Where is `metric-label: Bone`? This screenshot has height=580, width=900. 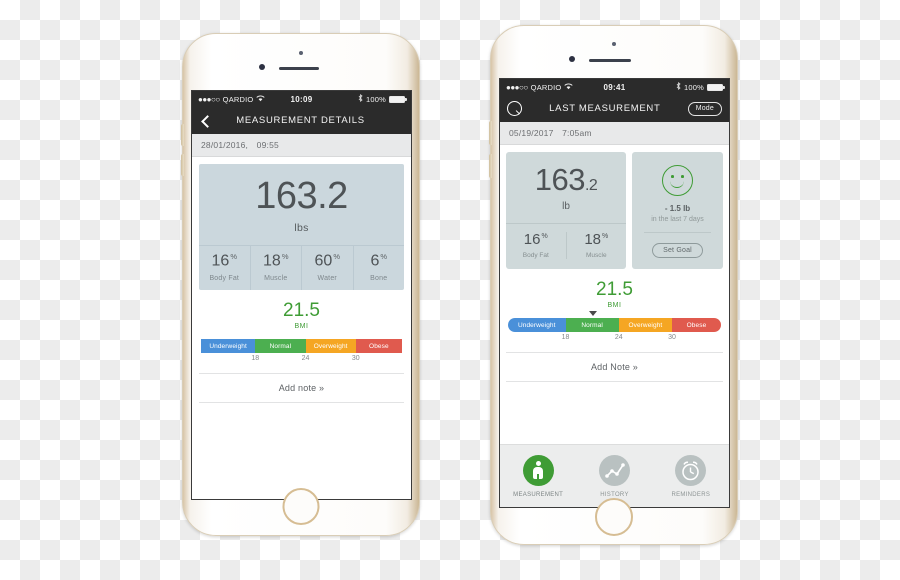
metric-label: Bone is located at coordinates (379, 279).